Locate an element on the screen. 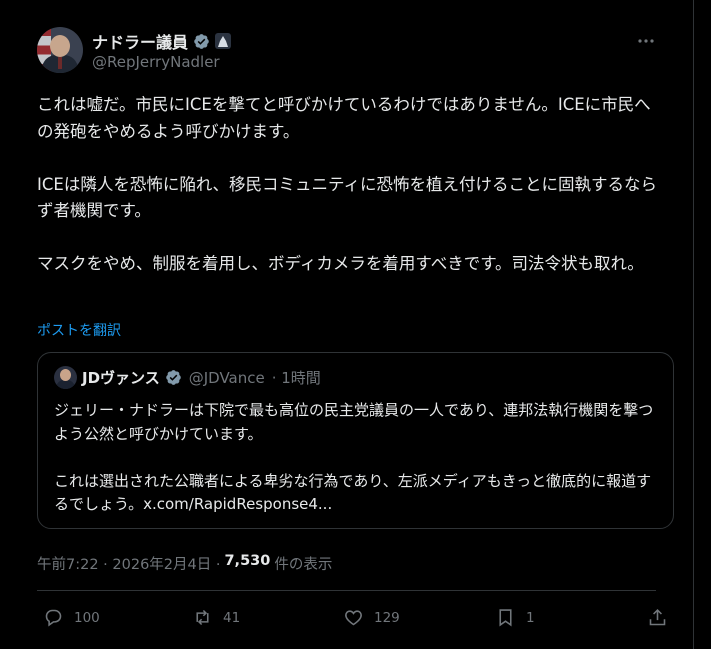  share-button is located at coordinates (657, 617).